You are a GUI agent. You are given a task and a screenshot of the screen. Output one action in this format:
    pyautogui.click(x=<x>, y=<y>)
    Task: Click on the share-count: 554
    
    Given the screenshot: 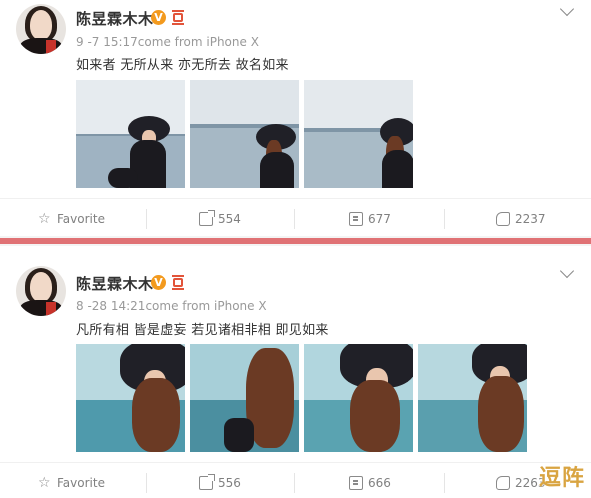 What is the action you would take?
    pyautogui.click(x=229, y=219)
    